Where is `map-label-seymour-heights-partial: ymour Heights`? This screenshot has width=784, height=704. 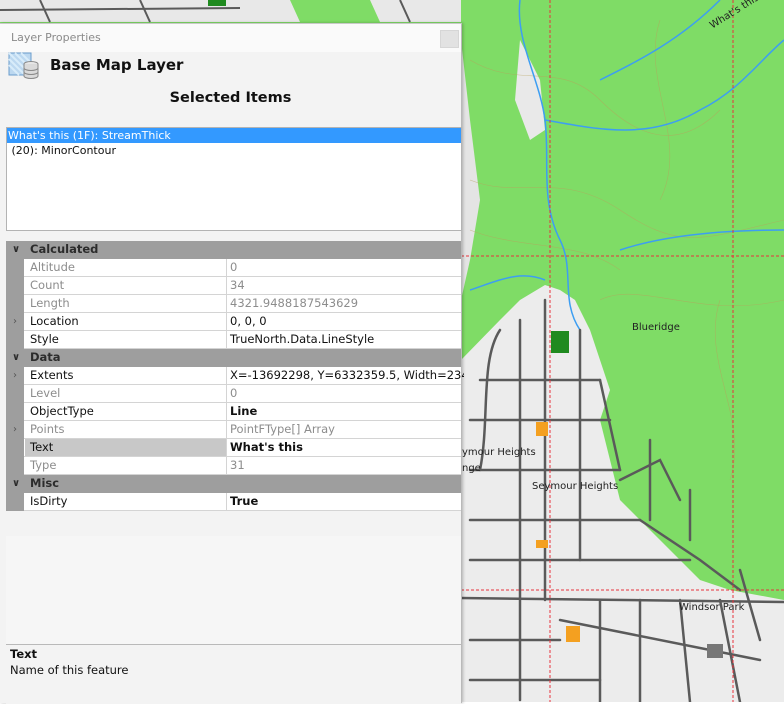 map-label-seymour-heights-partial: ymour Heights is located at coordinates (499, 452).